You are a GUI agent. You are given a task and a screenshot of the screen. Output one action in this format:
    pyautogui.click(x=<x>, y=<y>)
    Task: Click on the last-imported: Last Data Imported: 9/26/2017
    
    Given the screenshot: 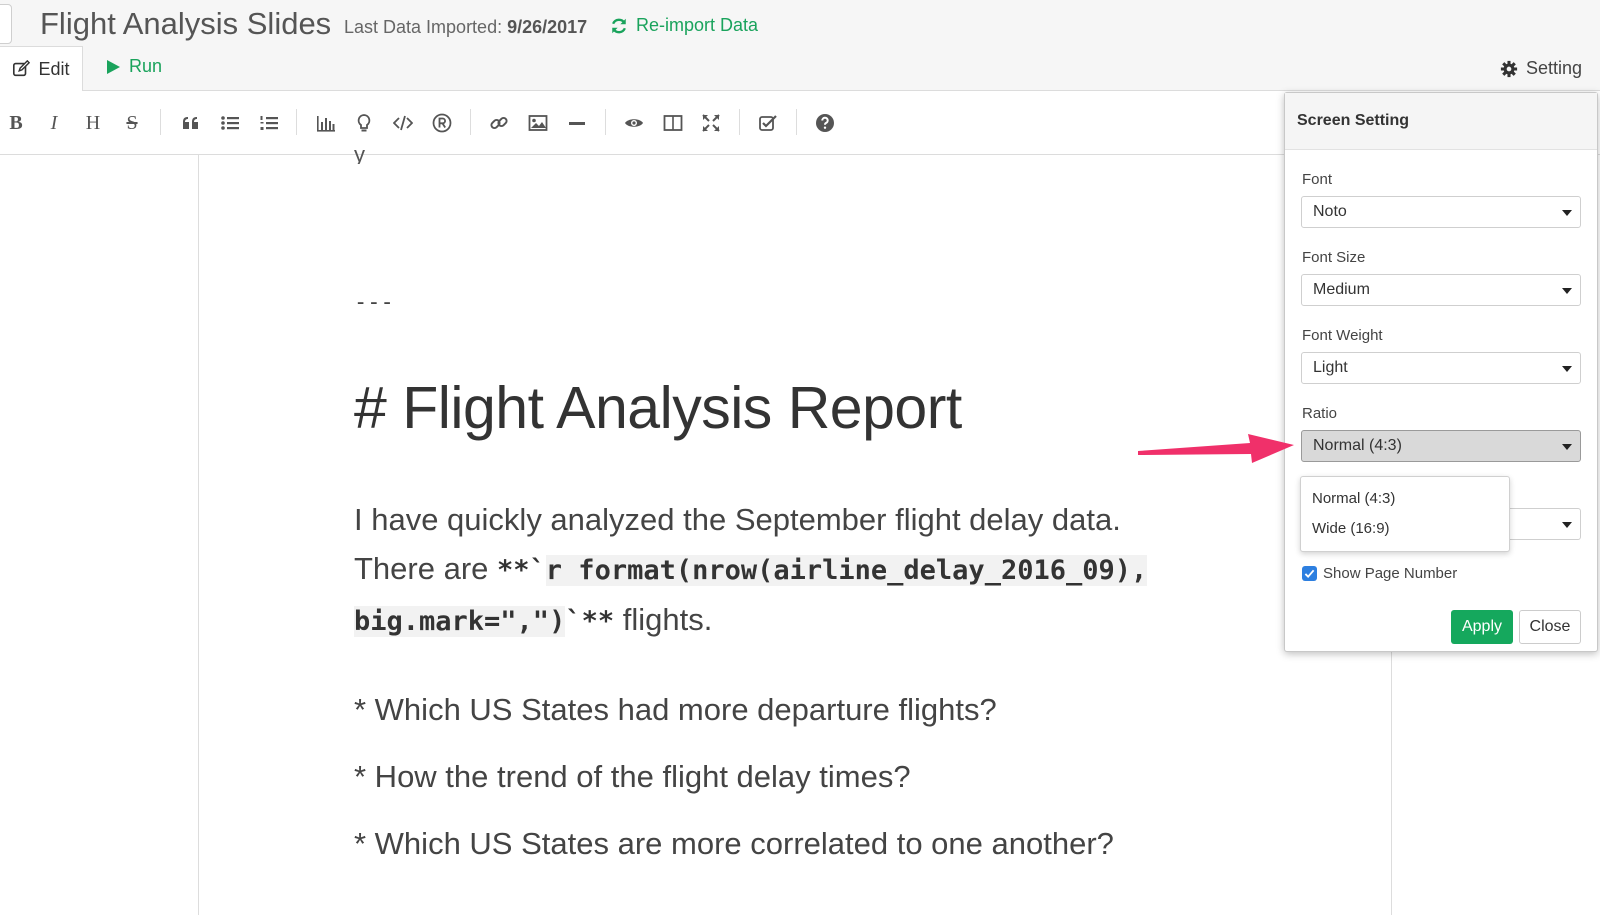 What is the action you would take?
    pyautogui.click(x=465, y=27)
    